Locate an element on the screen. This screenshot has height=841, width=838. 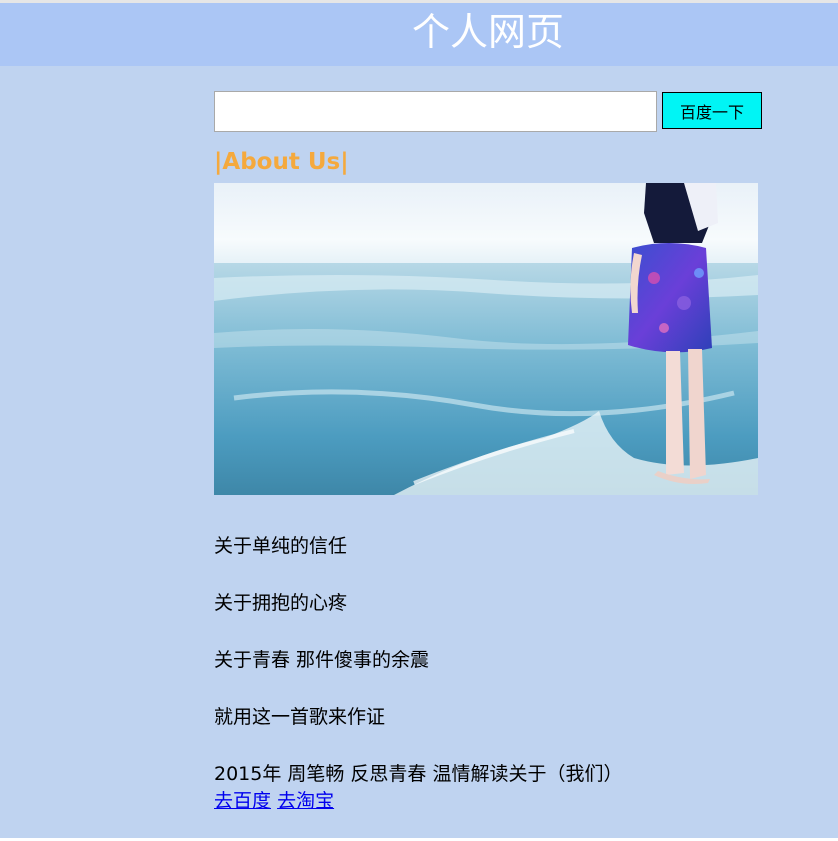
header-bar: 个人网页 is located at coordinates (419, 34).